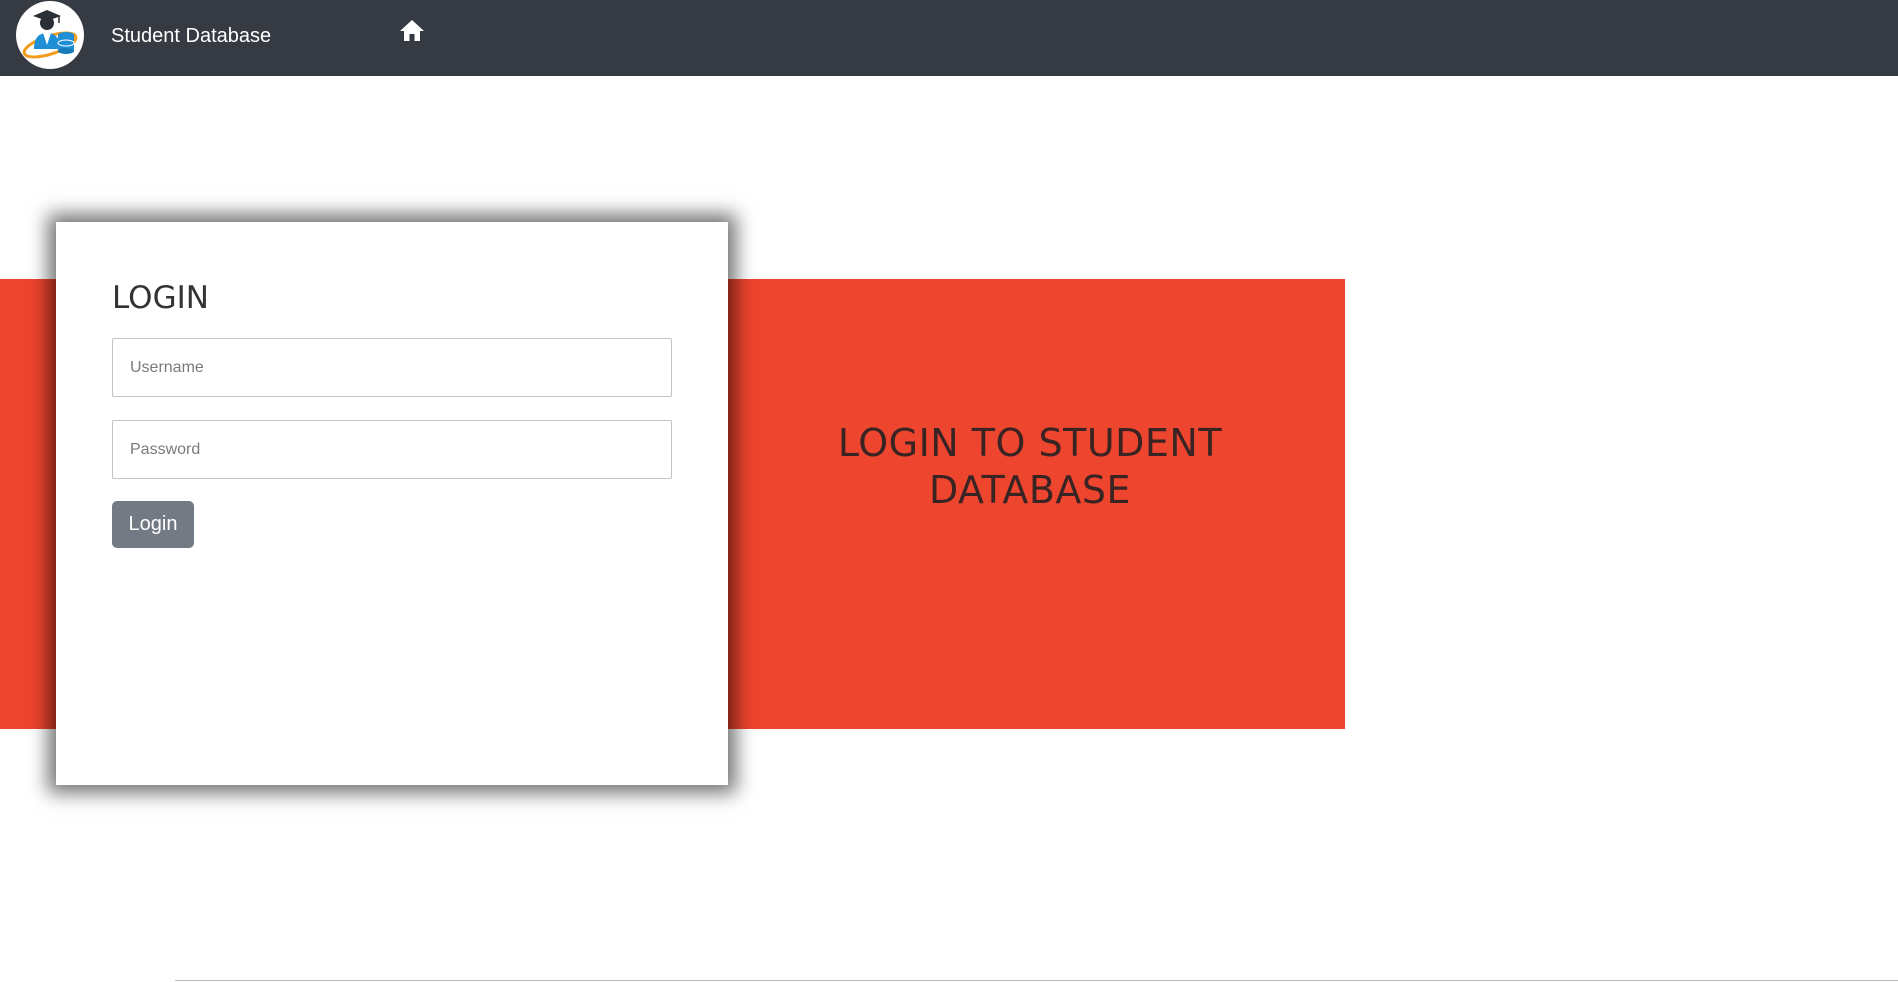  What do you see at coordinates (392, 367) in the screenshot?
I see `username-input` at bounding box center [392, 367].